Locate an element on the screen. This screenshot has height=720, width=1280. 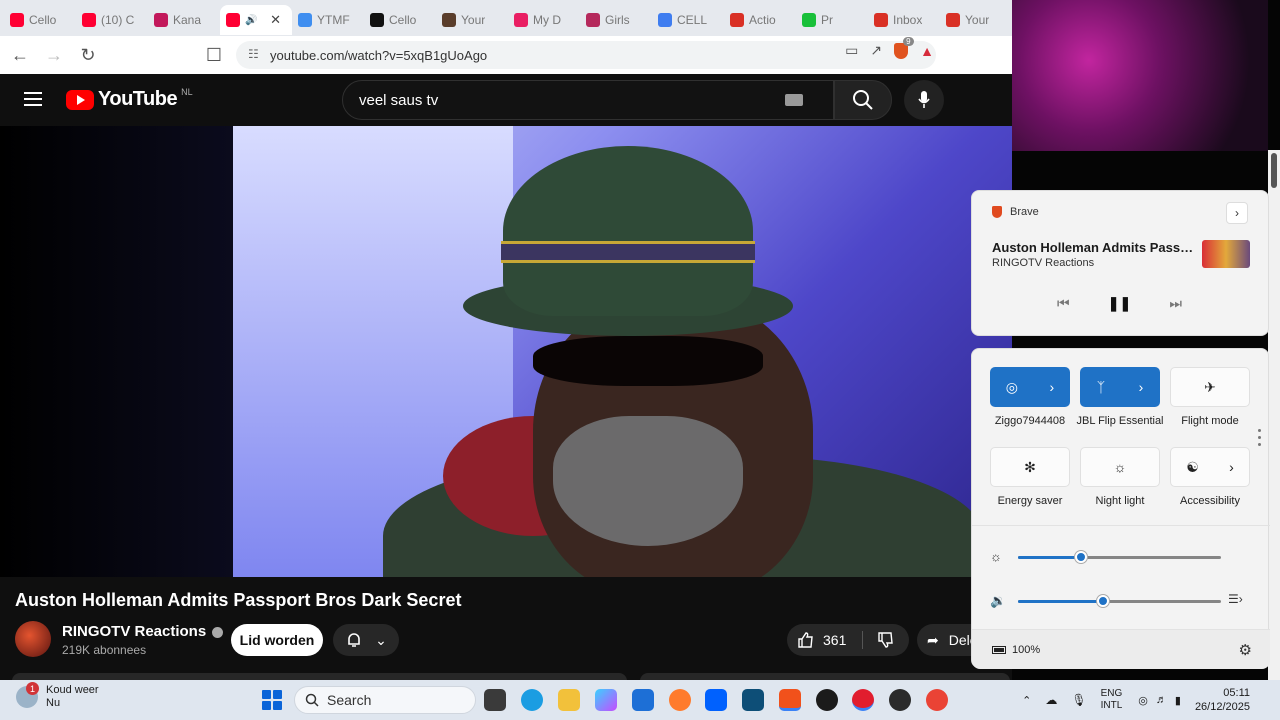
volume-tray-icon: ♬ is located at coordinates (1161, 700).